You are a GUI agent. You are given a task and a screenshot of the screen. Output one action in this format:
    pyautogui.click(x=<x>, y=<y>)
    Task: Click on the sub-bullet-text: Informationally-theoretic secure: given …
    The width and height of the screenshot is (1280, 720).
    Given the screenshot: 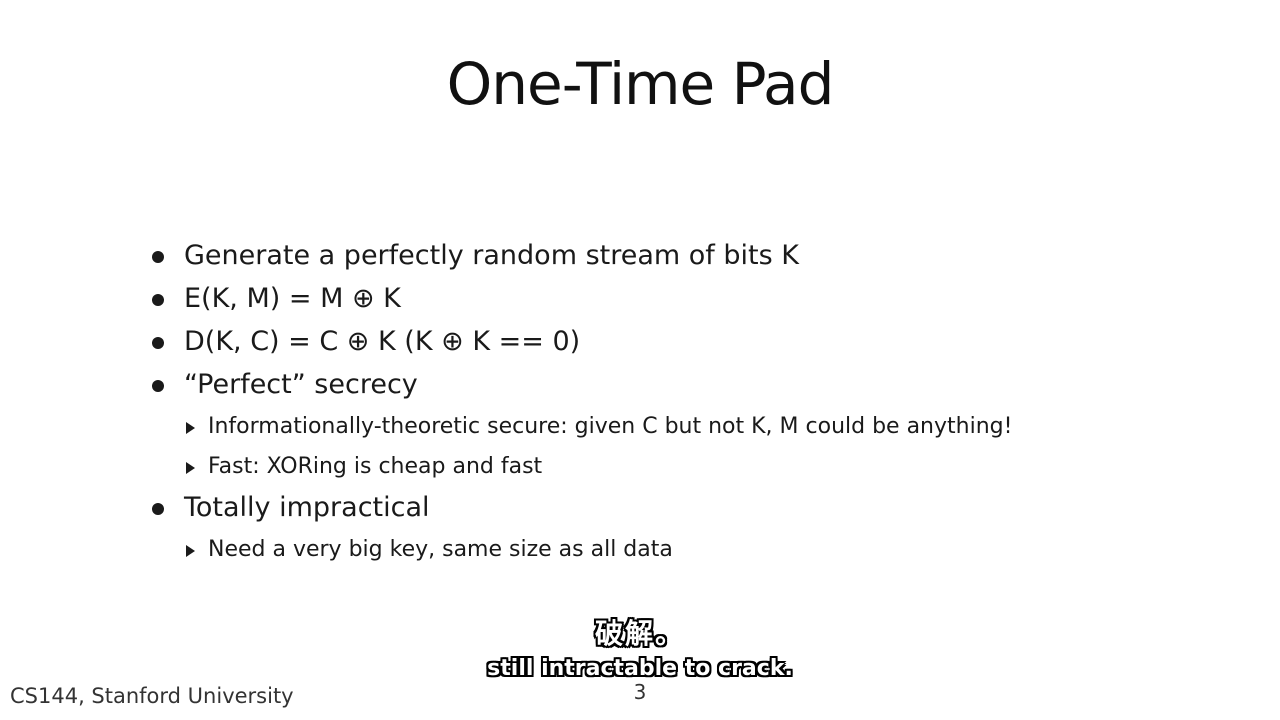 What is the action you would take?
    pyautogui.click(x=610, y=426)
    